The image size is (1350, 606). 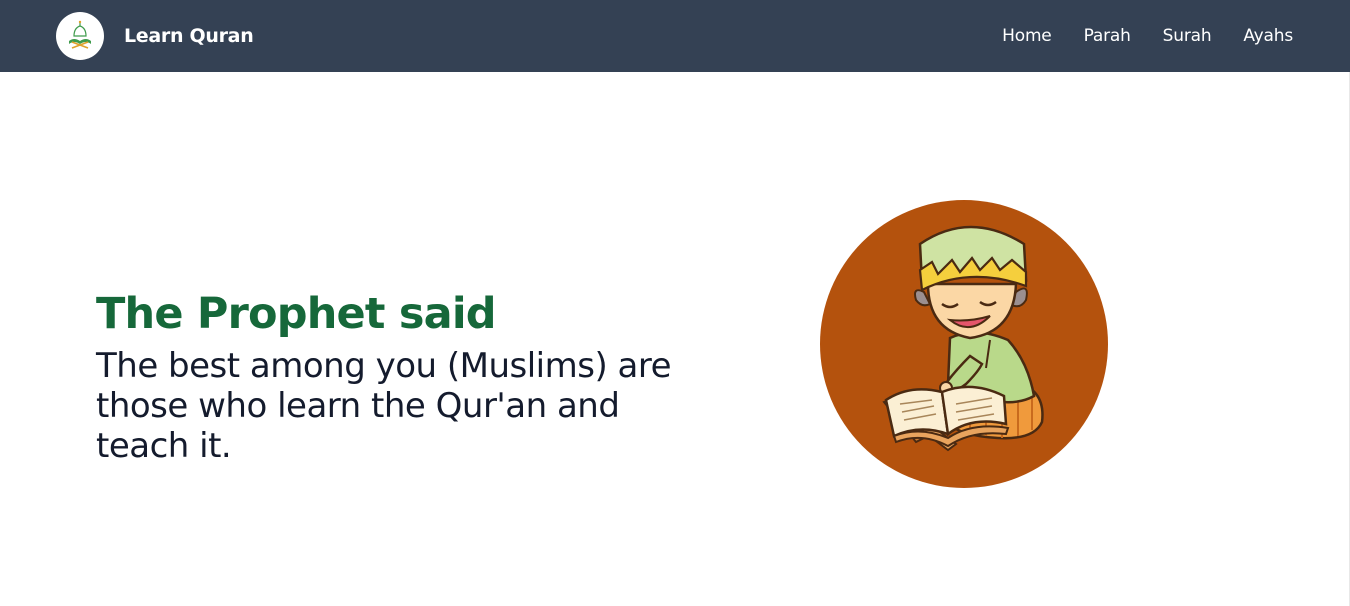 What do you see at coordinates (964, 344) in the screenshot?
I see `boy-reading-quran-illustration` at bounding box center [964, 344].